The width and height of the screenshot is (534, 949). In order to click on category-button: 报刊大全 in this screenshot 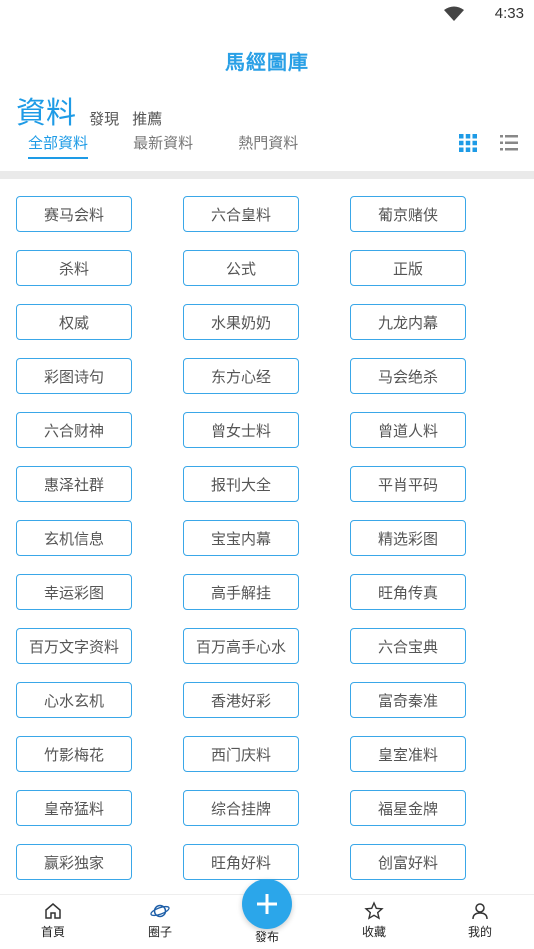, I will do `click(241, 484)`.